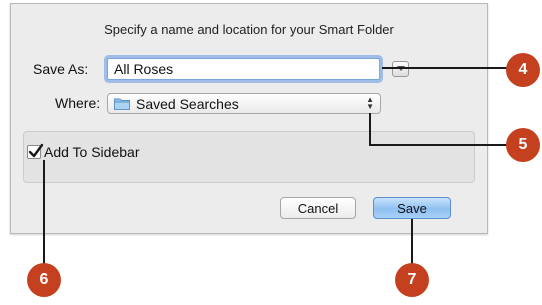  What do you see at coordinates (523, 70) in the screenshot?
I see `callout-badge-4: 4` at bounding box center [523, 70].